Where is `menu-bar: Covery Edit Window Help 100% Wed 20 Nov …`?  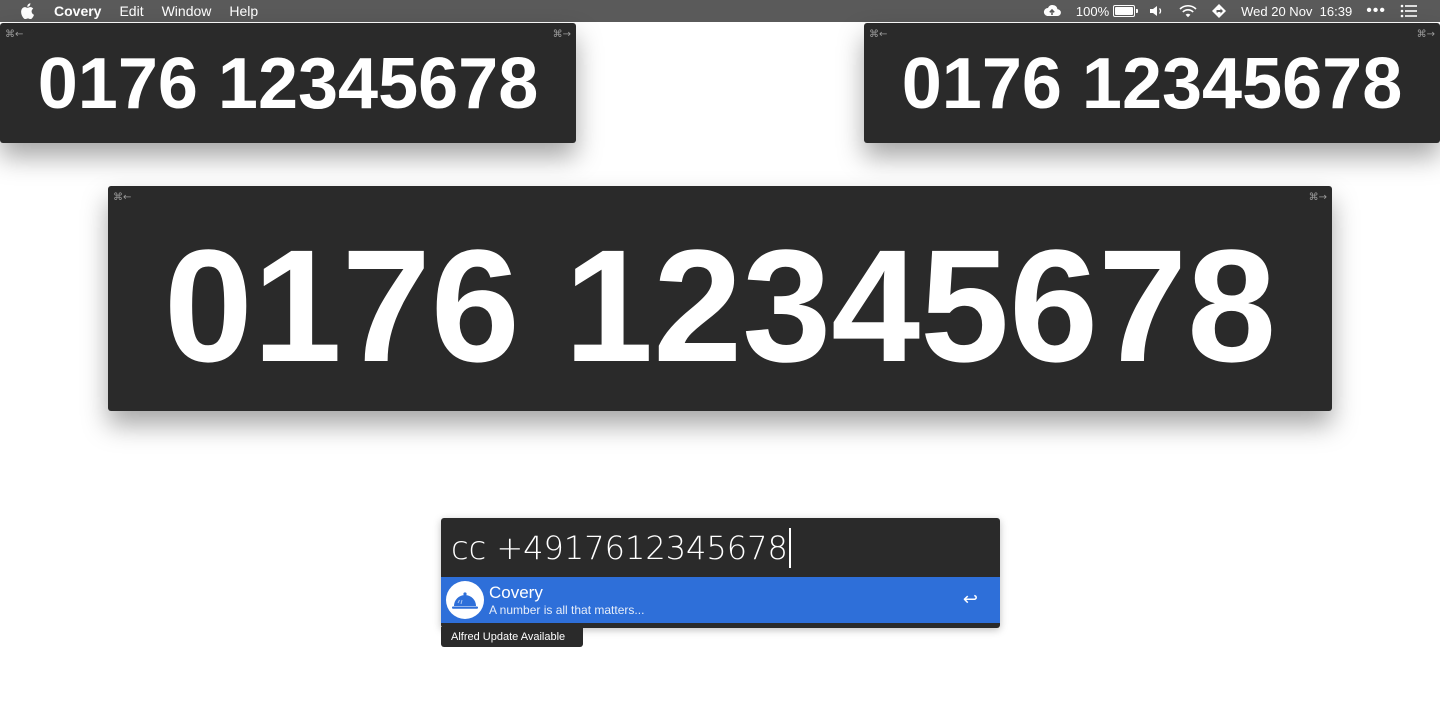 menu-bar: Covery Edit Window Help 100% Wed 20 Nov … is located at coordinates (720, 11).